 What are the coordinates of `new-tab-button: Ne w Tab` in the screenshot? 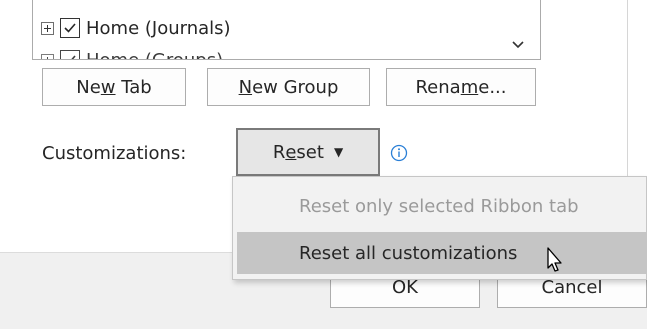 It's located at (114, 87).